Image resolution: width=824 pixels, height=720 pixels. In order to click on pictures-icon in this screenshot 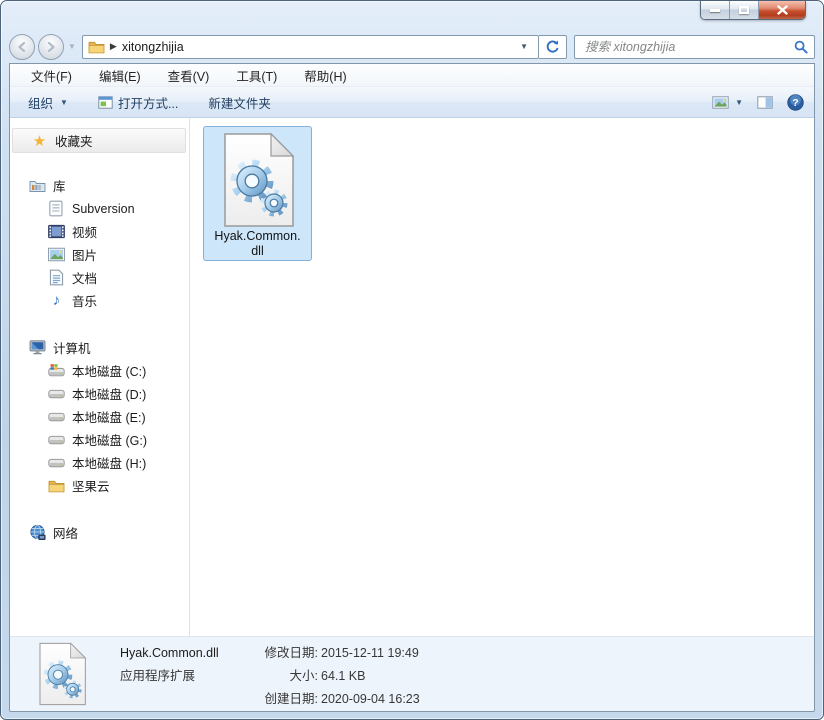, I will do `click(56, 254)`.